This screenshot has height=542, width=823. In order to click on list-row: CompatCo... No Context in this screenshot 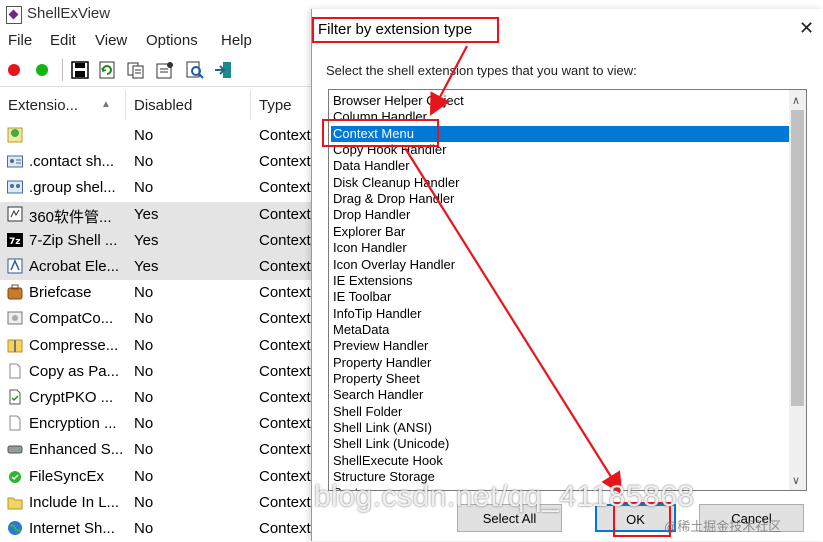, I will do `click(160, 319)`.